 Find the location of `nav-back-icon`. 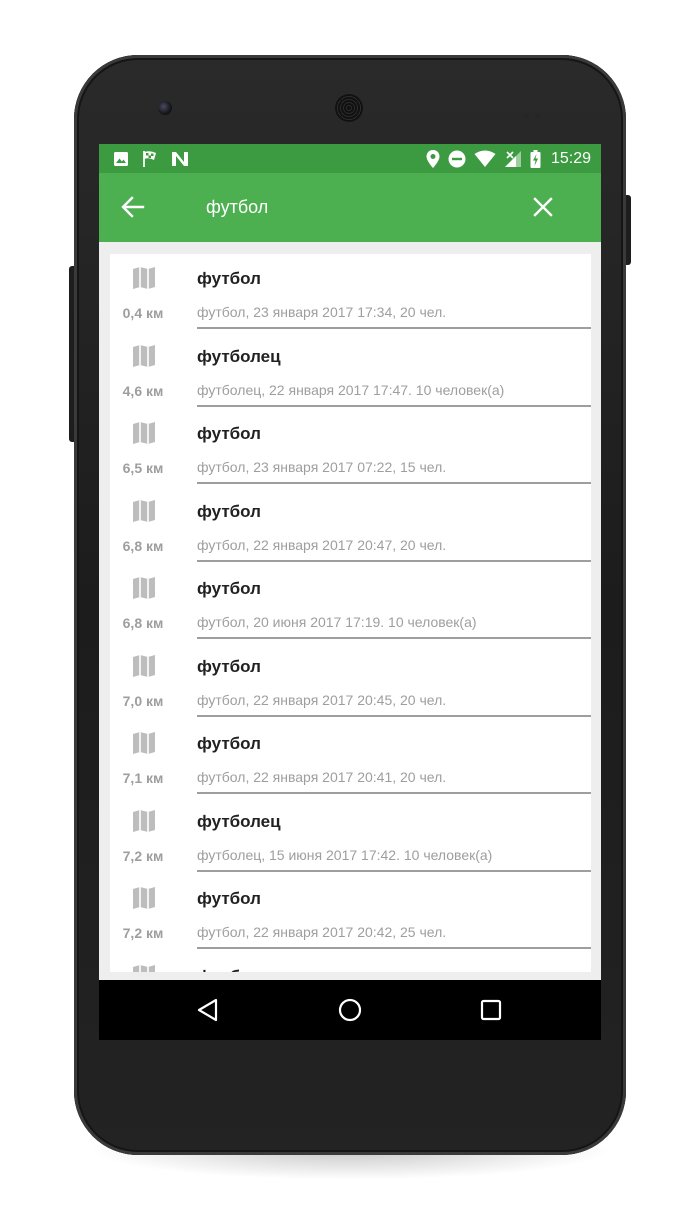

nav-back-icon is located at coordinates (207, 1010).